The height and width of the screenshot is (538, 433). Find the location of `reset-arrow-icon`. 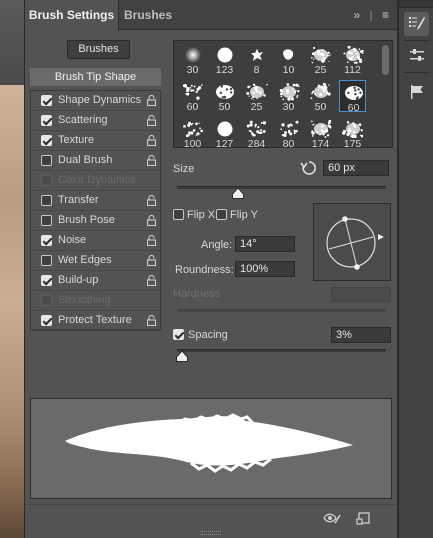

reset-arrow-icon is located at coordinates (309, 168).